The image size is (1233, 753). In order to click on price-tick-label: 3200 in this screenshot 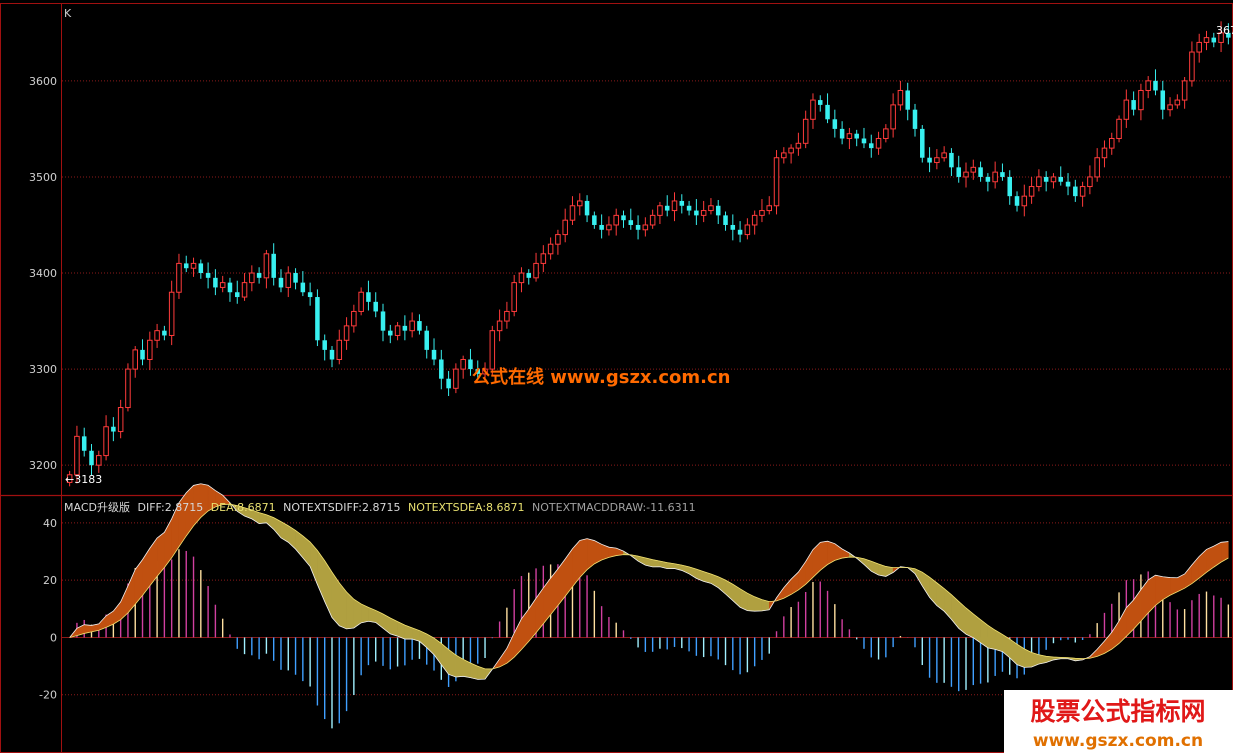, I will do `click(43, 465)`.